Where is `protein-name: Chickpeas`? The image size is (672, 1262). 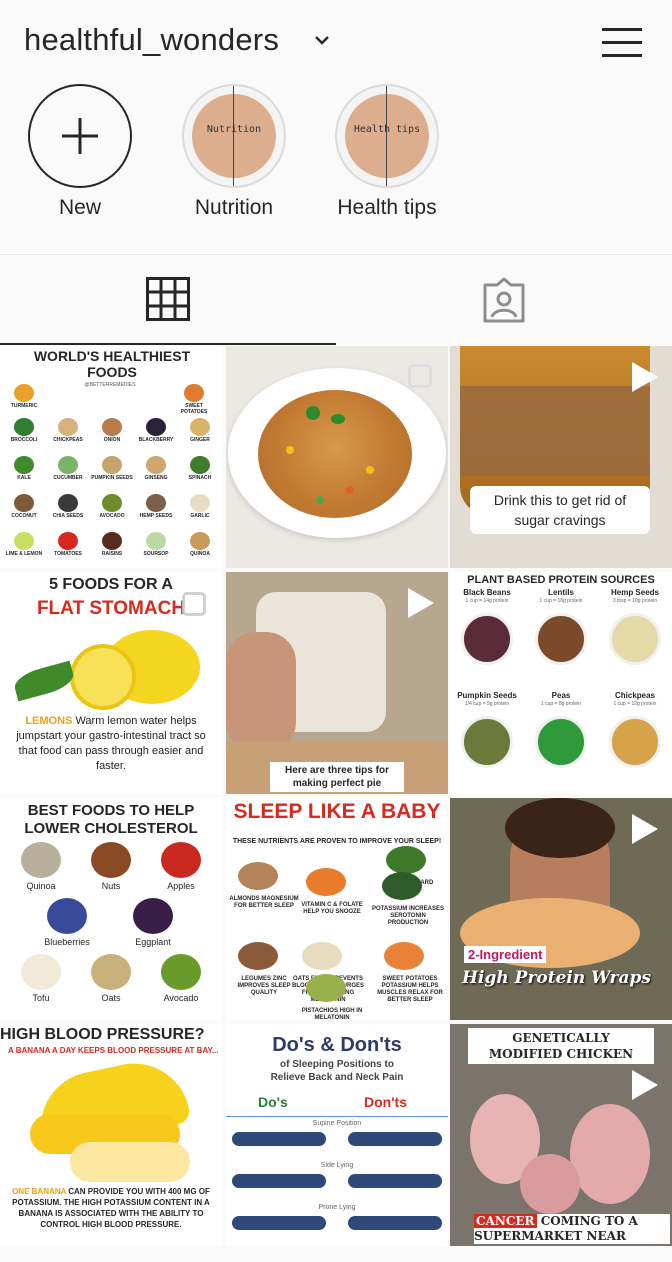 protein-name: Chickpeas is located at coordinates (635, 695).